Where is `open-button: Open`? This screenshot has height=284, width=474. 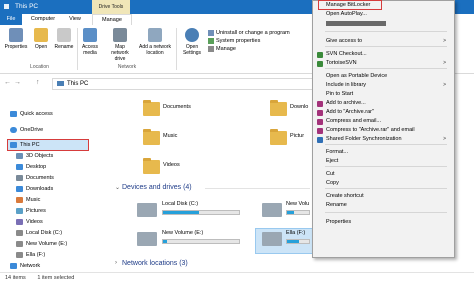
open-button: Open is located at coordinates (41, 39).